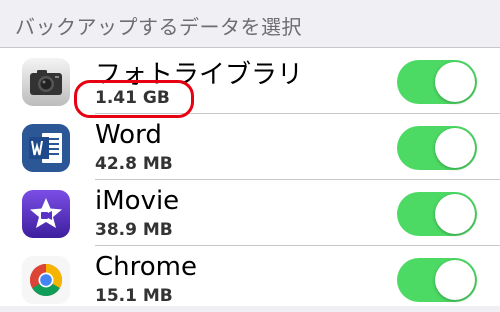 The width and height of the screenshot is (500, 312). I want to click on app-name: フォトライブラリ, so click(199, 75).